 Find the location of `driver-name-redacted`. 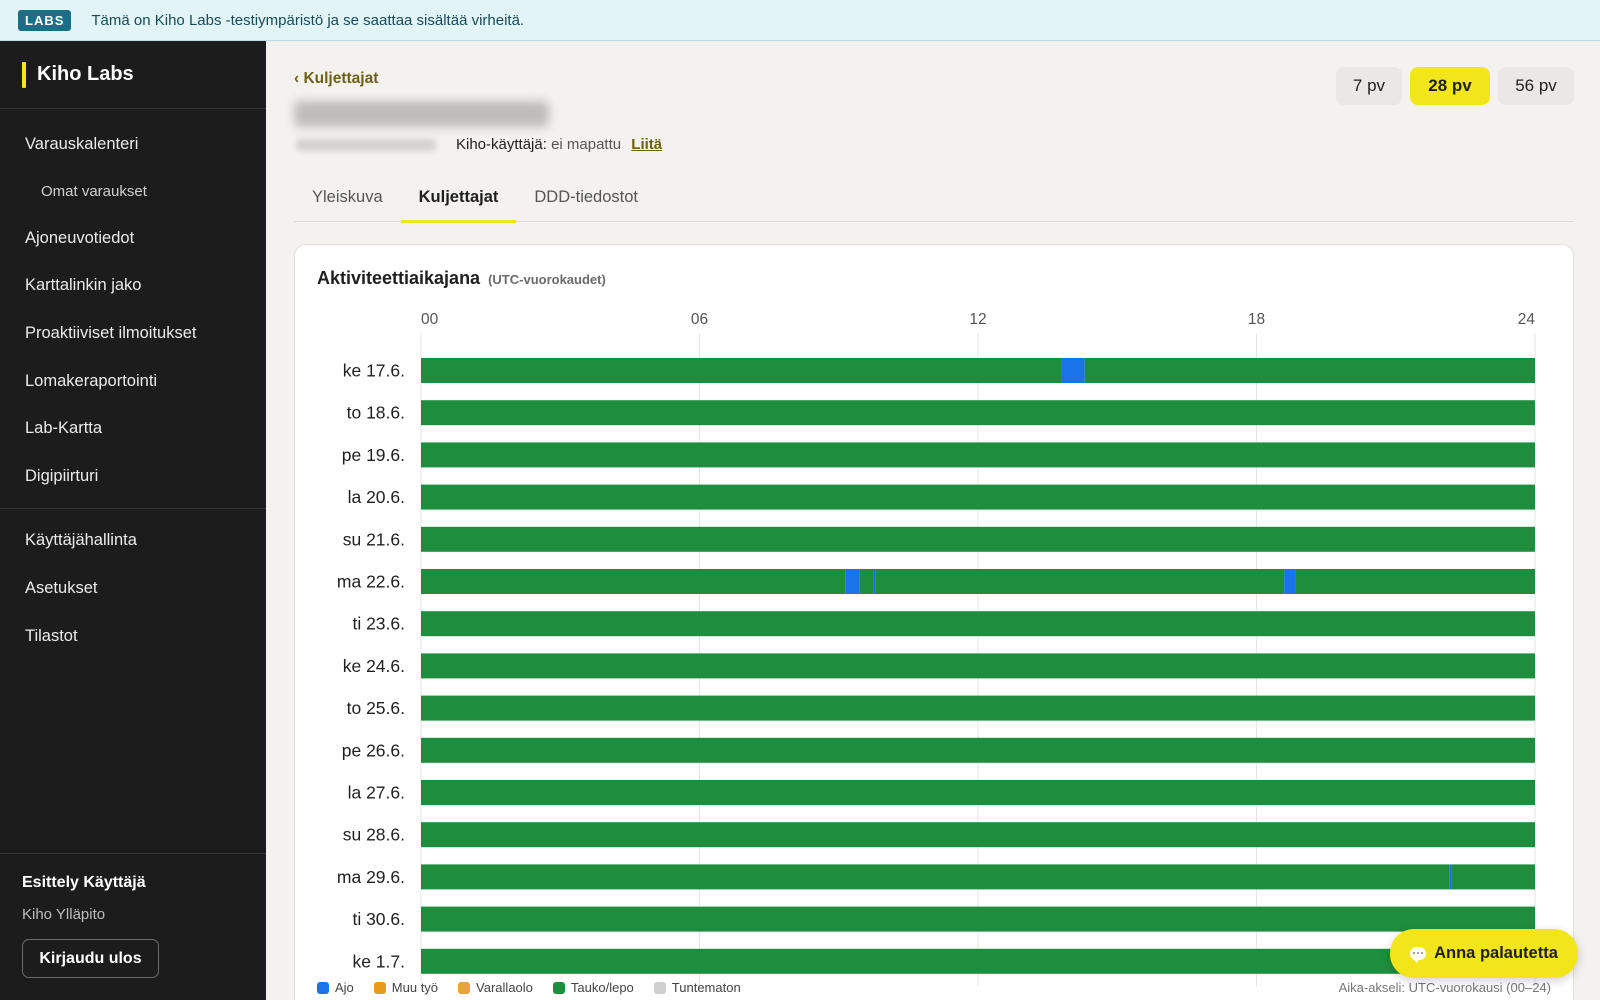

driver-name-redacted is located at coordinates (421, 114).